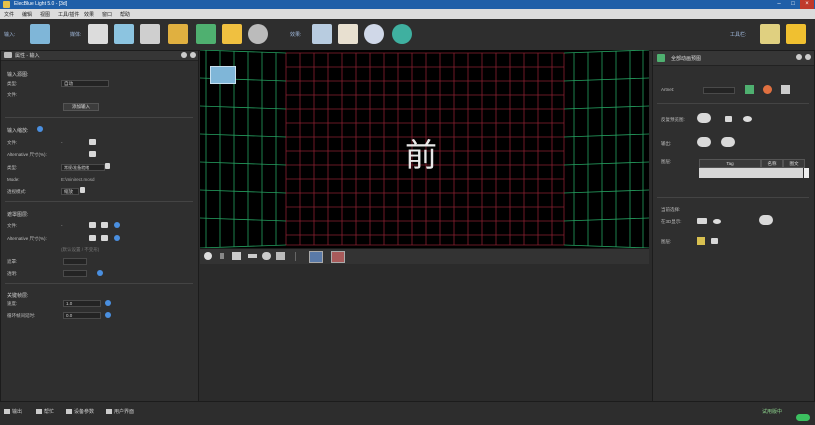 The image size is (815, 425). What do you see at coordinates (766, 220) in the screenshot?
I see `selection-cloud-icon` at bounding box center [766, 220].